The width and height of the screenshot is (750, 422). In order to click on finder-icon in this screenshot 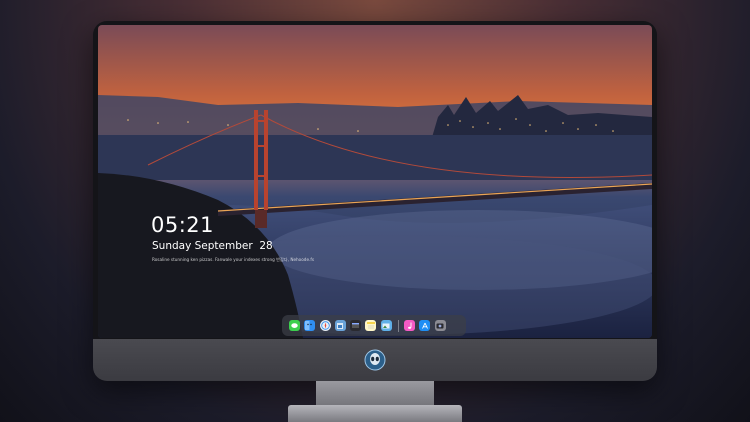, I will do `click(310, 325)`.